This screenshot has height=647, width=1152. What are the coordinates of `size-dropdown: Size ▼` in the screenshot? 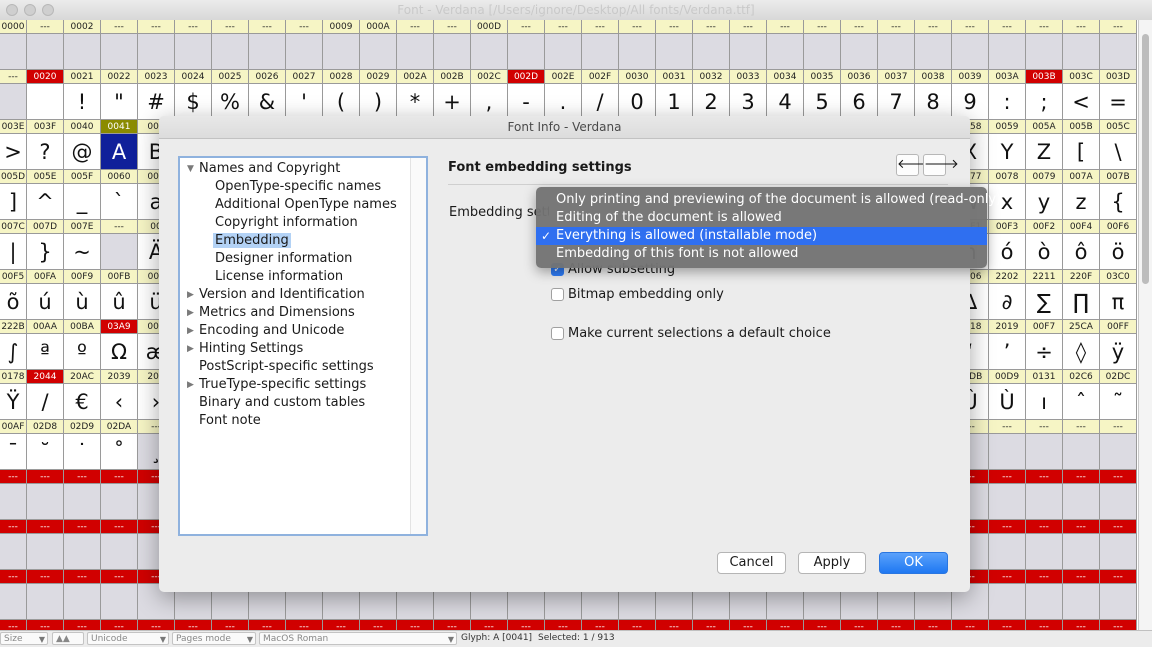 It's located at (24, 638).